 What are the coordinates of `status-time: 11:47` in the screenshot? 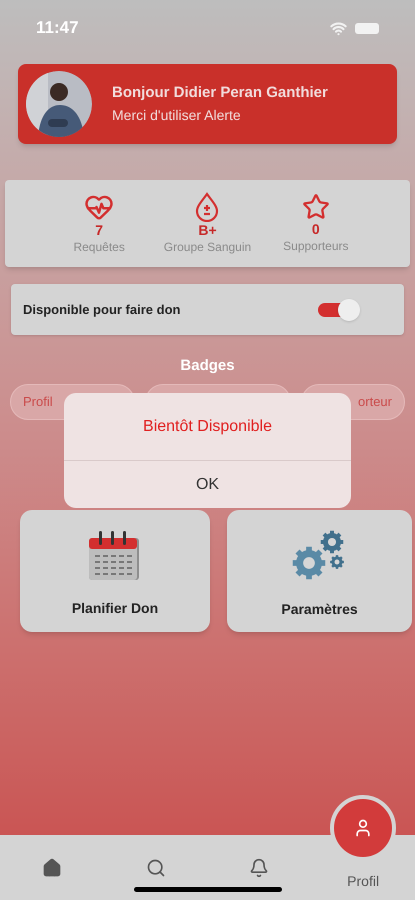 It's located at (57, 28).